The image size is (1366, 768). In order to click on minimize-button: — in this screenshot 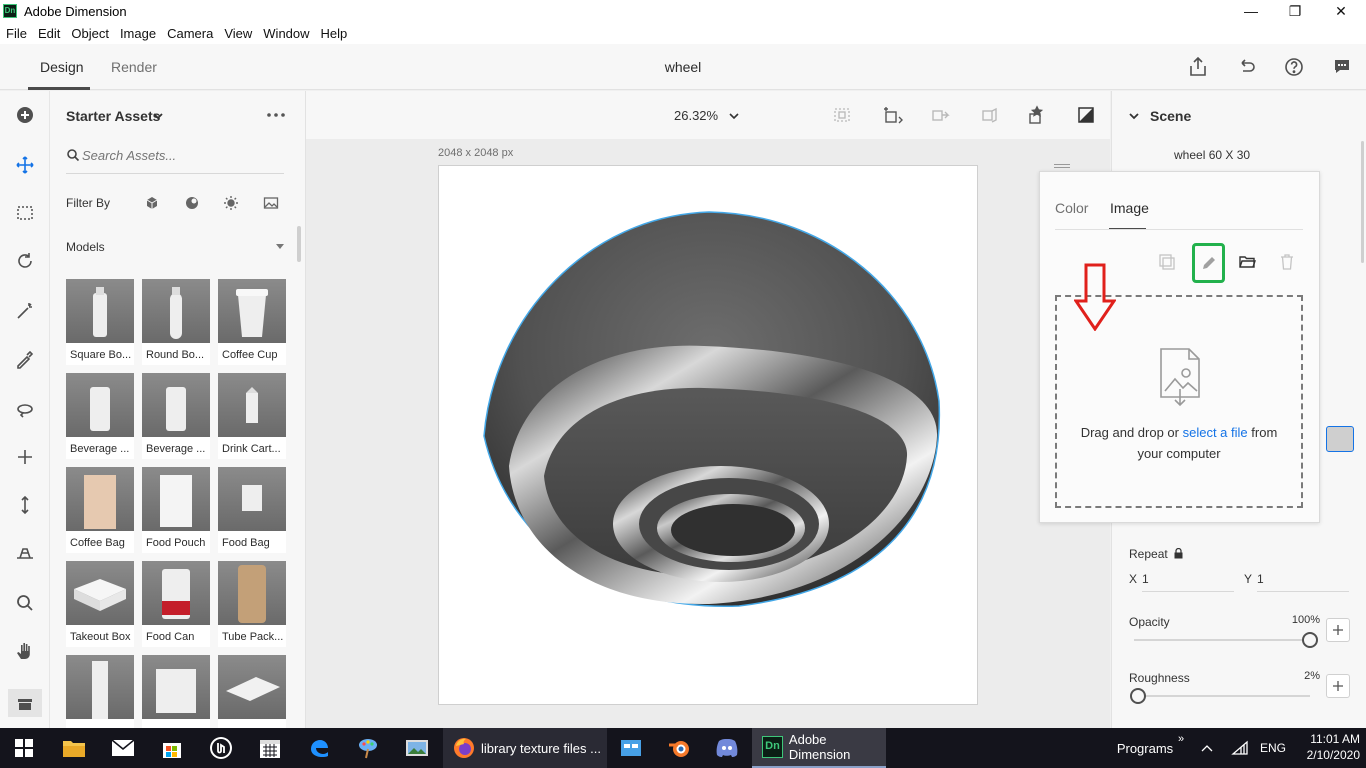, I will do `click(1251, 11)`.